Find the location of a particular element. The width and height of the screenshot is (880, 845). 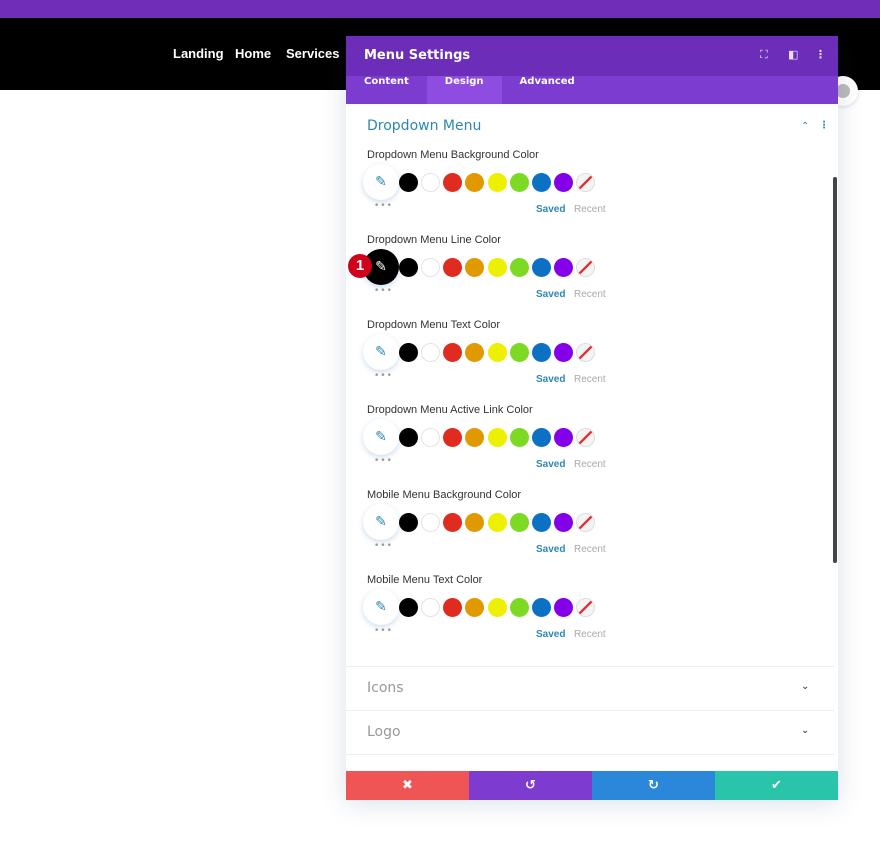

tab-design: Design is located at coordinates (464, 90).